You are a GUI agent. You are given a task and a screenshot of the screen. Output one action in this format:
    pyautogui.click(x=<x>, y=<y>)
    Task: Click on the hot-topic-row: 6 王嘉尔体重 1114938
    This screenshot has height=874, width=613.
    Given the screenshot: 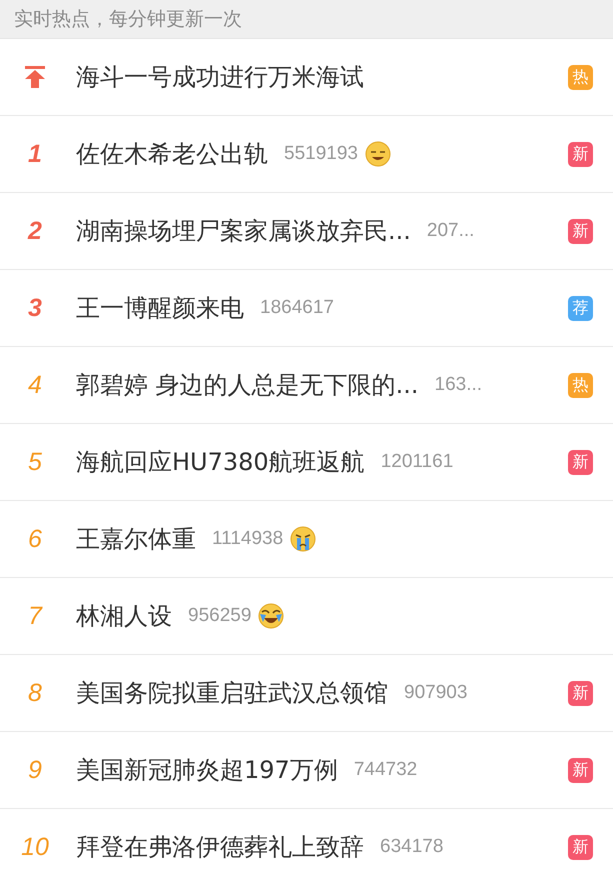 What is the action you would take?
    pyautogui.click(x=306, y=539)
    